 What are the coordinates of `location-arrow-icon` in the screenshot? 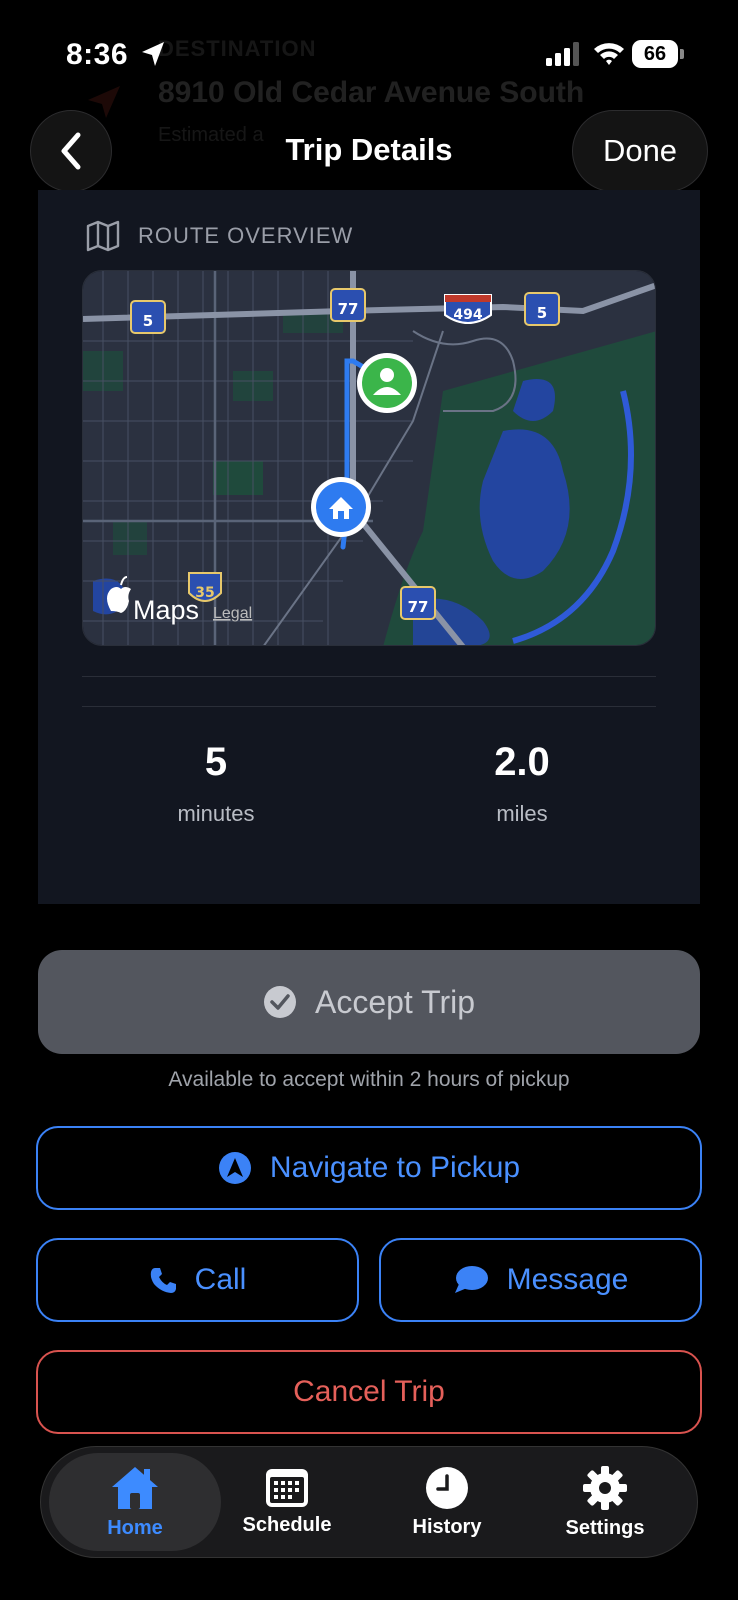 It's located at (153, 54).